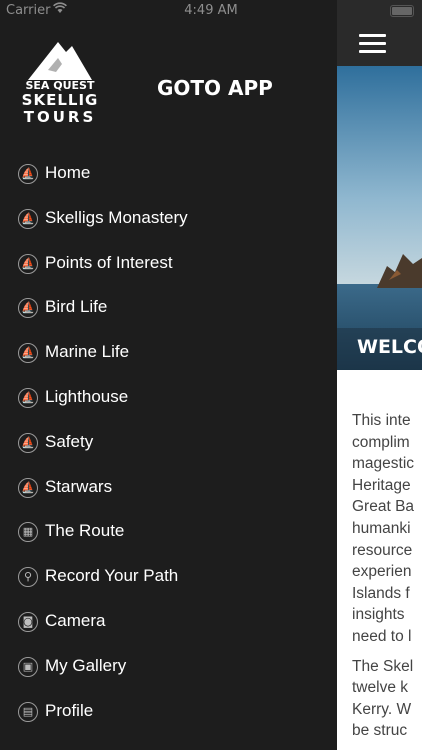  I want to click on menu-item-safety: ⛵ Safety, so click(168, 443).